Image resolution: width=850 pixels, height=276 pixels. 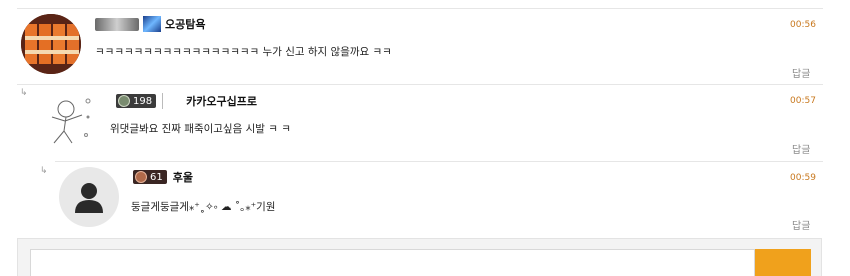 I want to click on comment-time: 00:56, so click(x=803, y=25).